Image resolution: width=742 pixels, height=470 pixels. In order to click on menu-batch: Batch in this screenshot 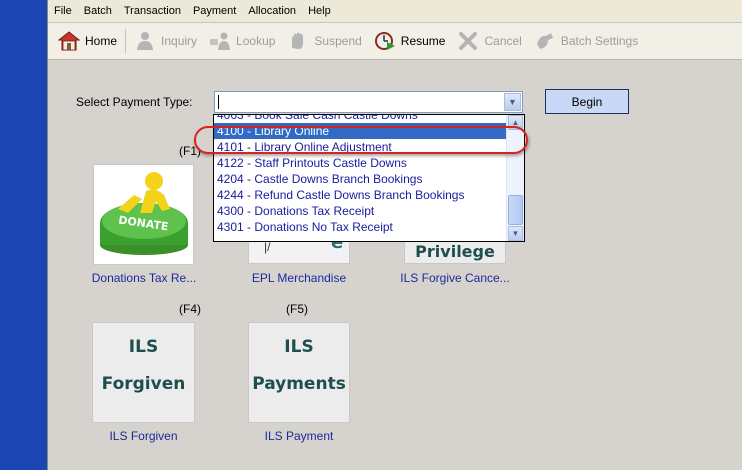, I will do `click(98, 11)`.